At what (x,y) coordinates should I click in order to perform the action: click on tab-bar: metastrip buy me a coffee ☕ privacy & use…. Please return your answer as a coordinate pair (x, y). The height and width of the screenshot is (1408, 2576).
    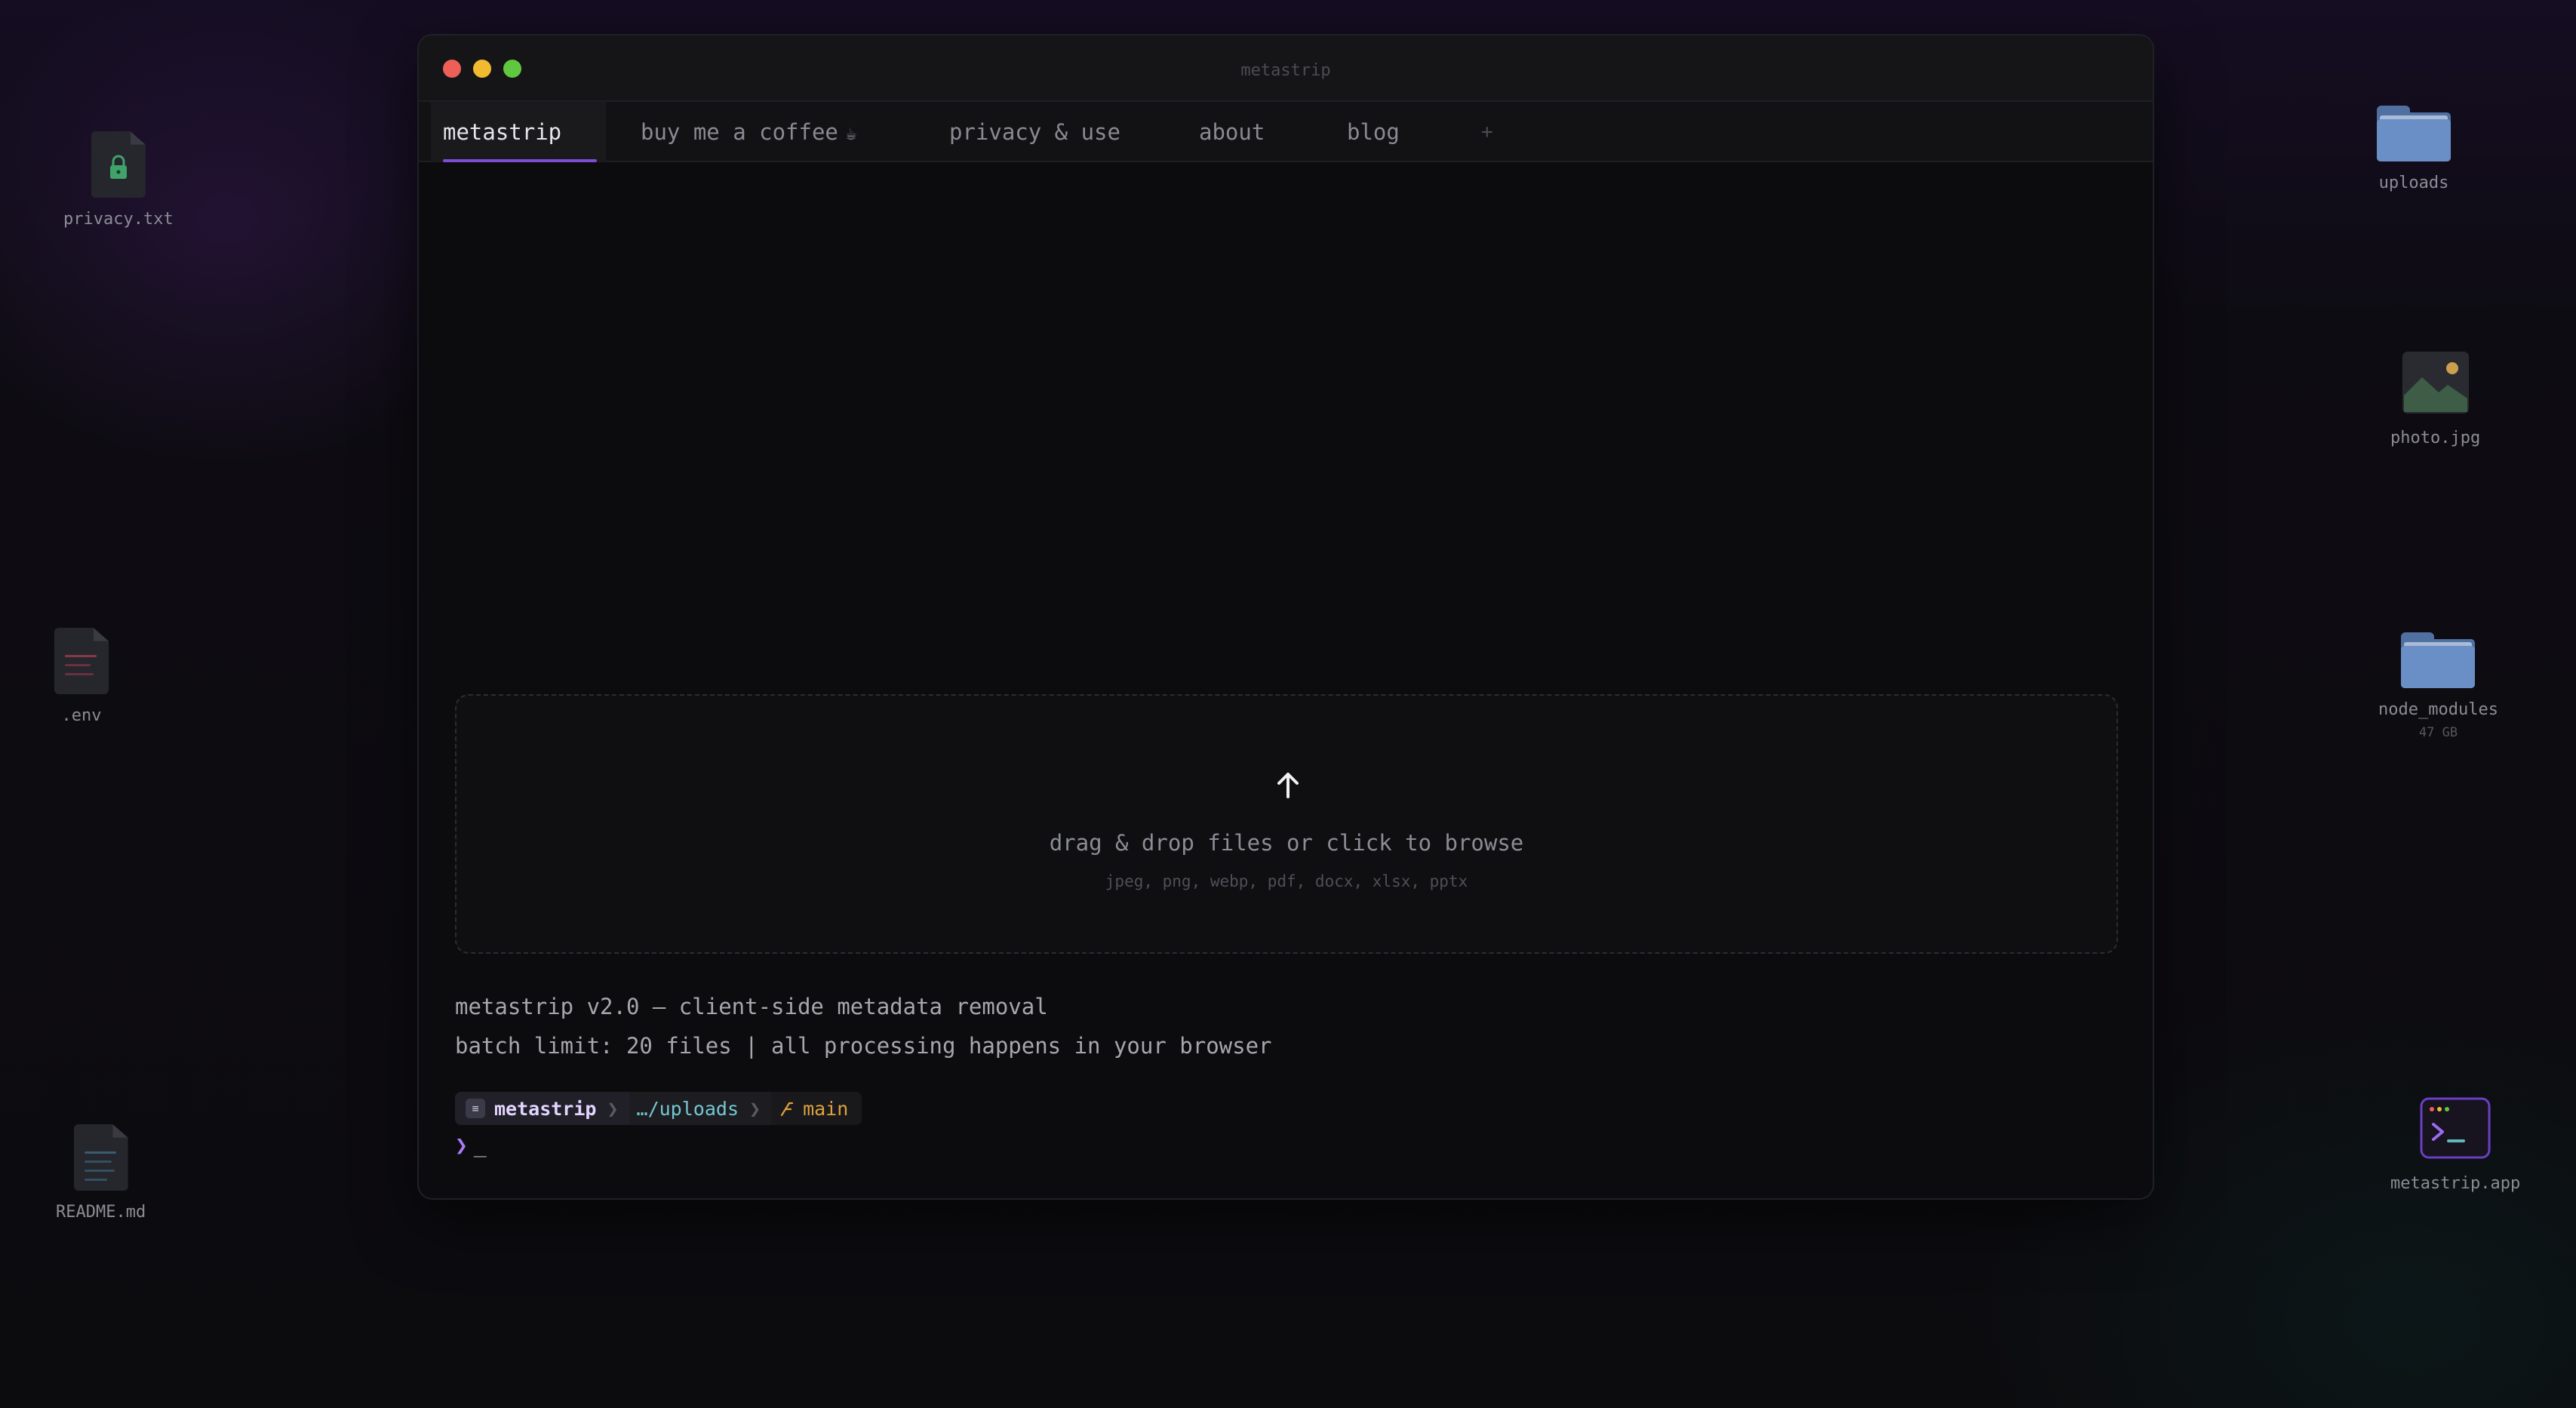
    Looking at the image, I should click on (1286, 132).